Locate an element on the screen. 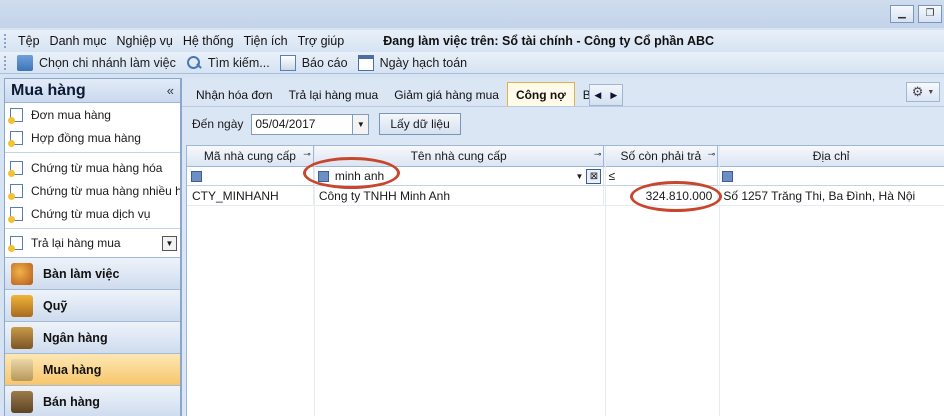  module-cash: Quỹ is located at coordinates (92, 305).